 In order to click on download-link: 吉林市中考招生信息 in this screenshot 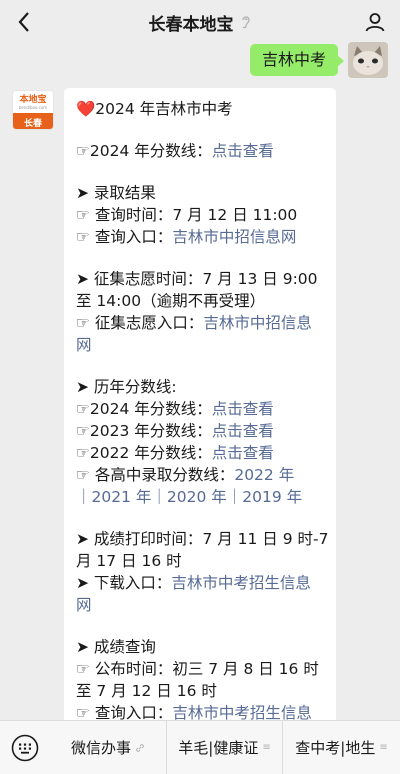, I will do `click(241, 583)`.